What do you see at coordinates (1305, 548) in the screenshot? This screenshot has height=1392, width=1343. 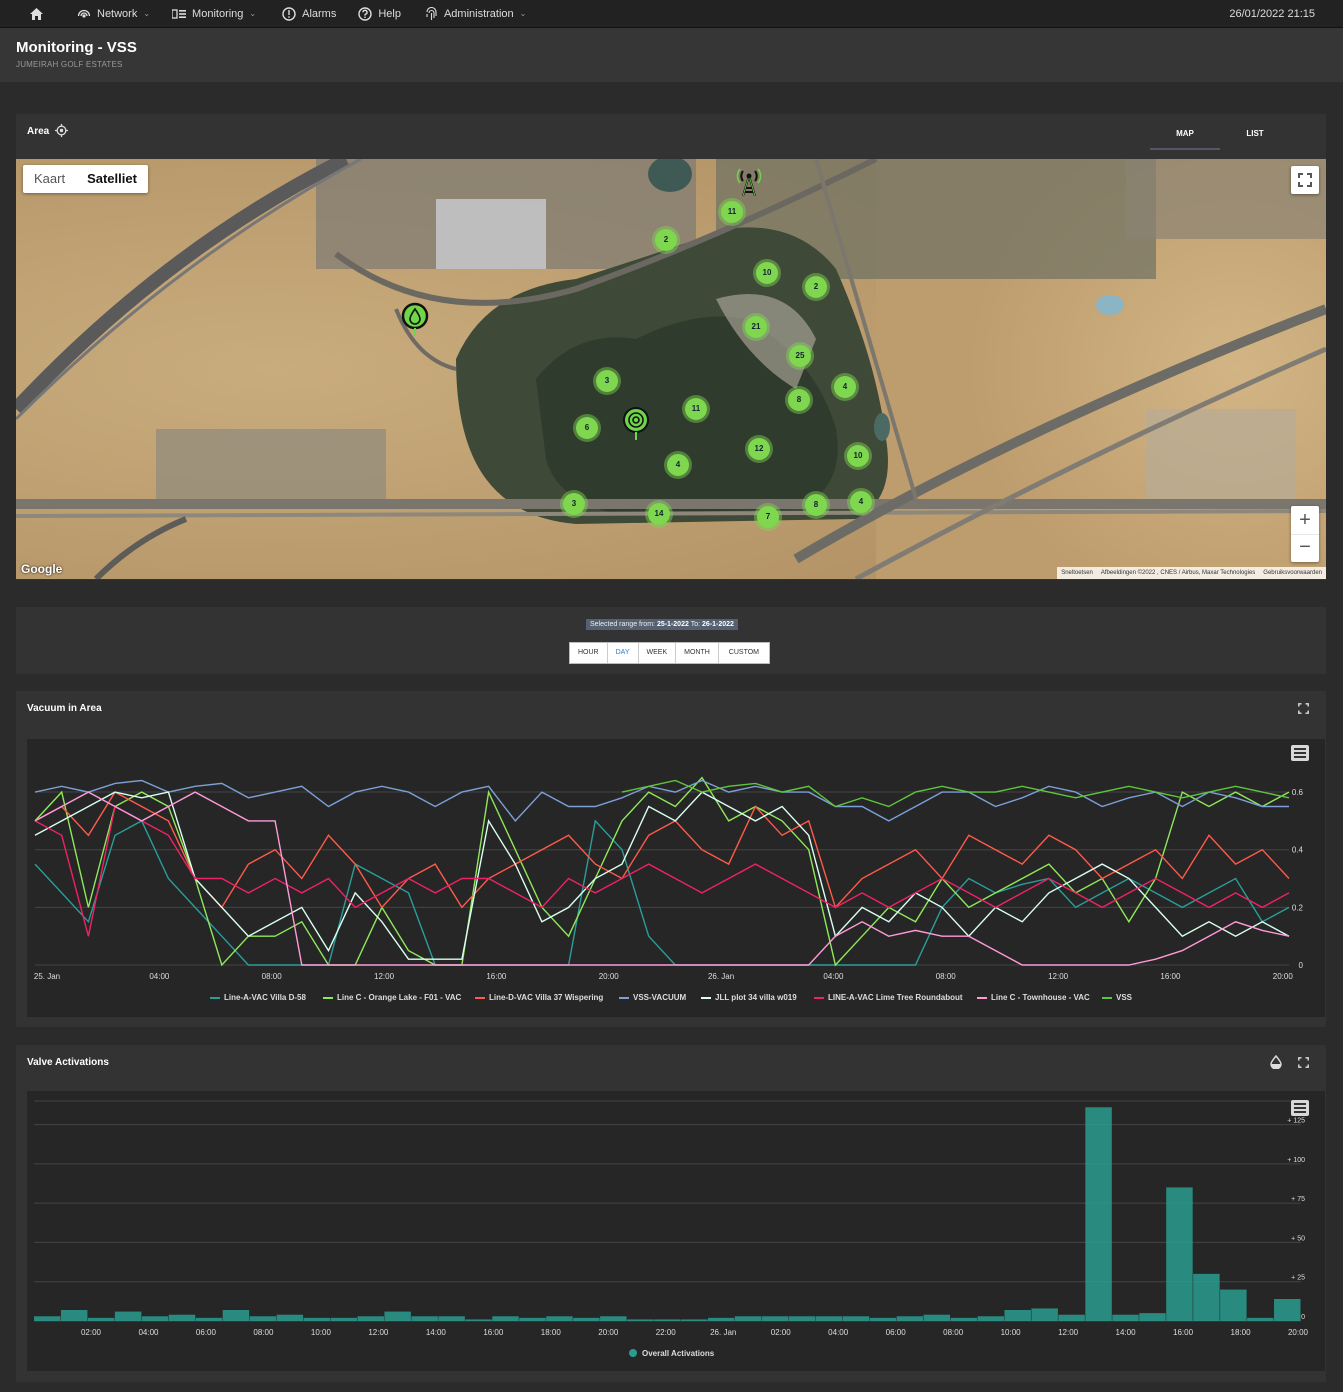 I see `zoom-out-button: −` at bounding box center [1305, 548].